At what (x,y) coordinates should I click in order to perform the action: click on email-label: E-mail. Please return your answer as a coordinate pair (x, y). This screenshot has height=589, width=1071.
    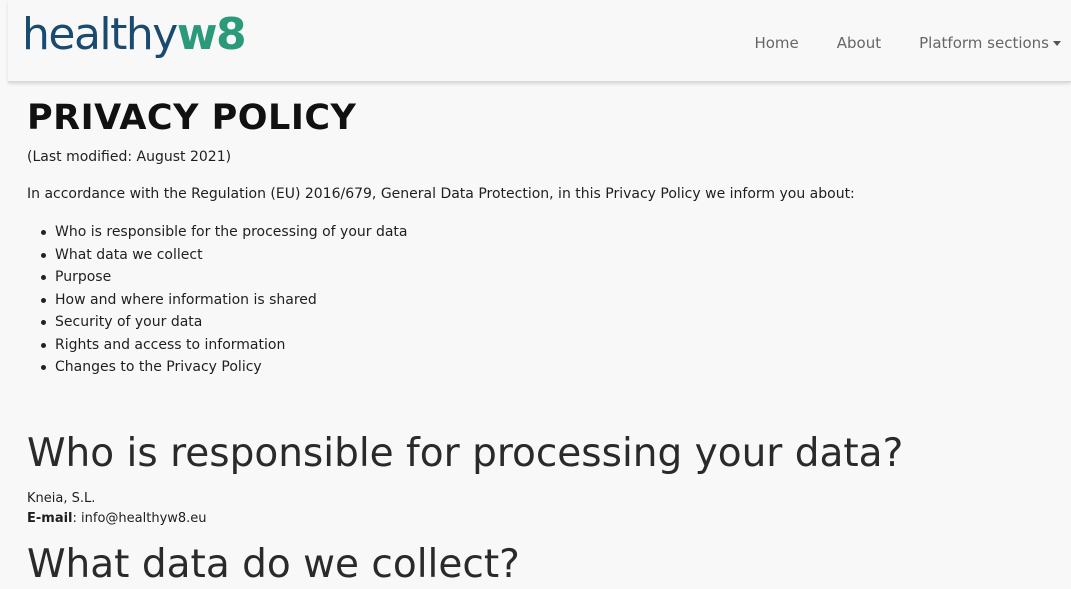
    Looking at the image, I should click on (50, 518).